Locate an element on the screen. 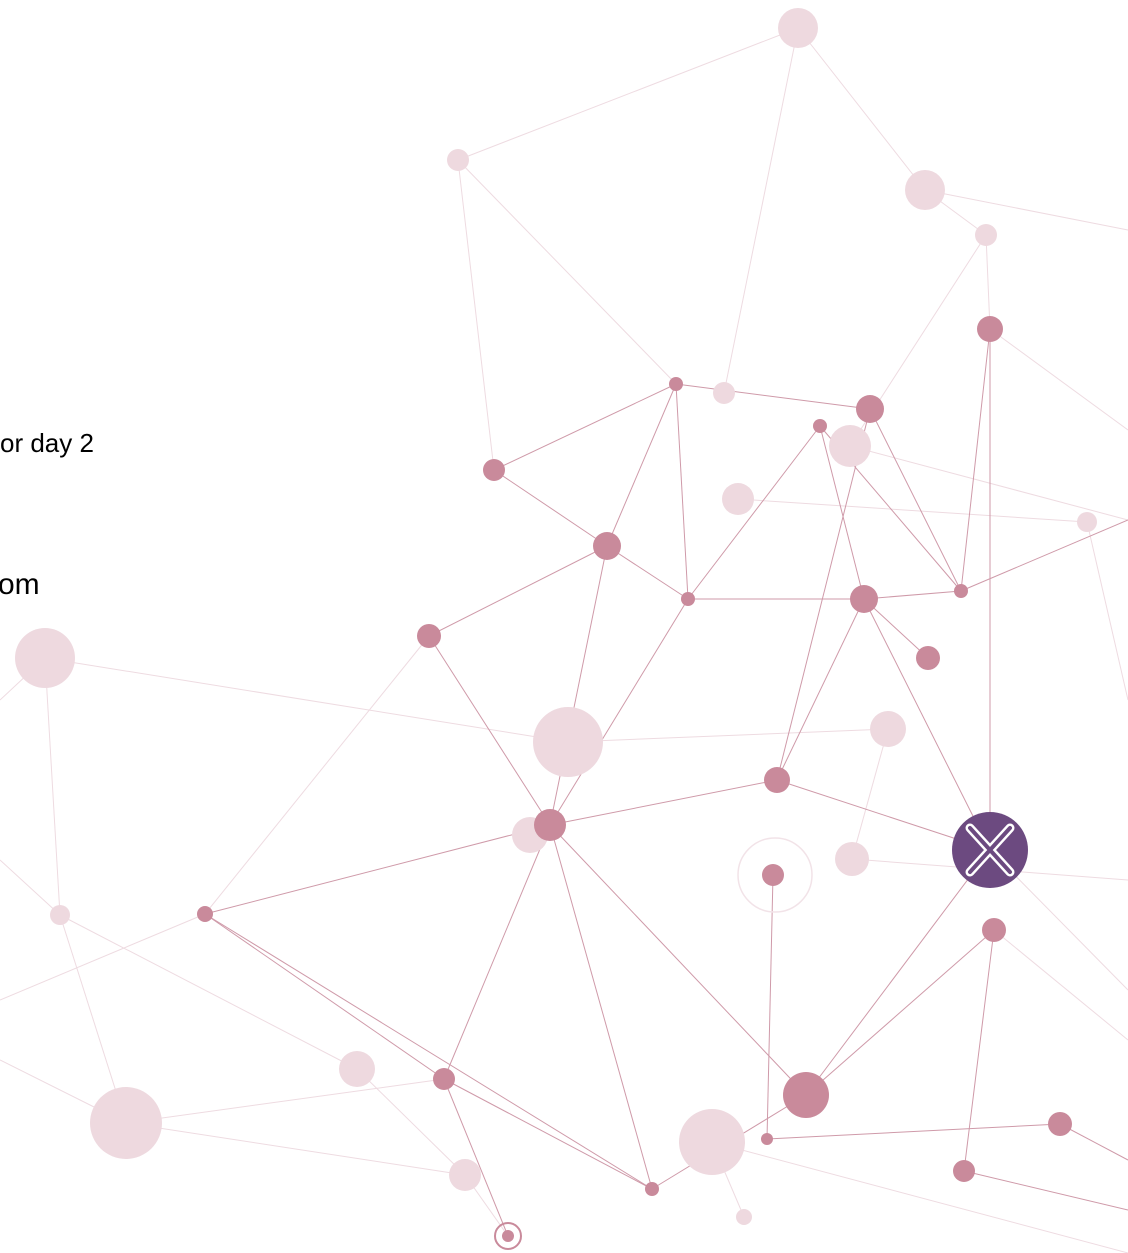 Image resolution: width=1128 pixels, height=1253 pixels. slide-text-line-1: or day 2 is located at coordinates (47, 443).